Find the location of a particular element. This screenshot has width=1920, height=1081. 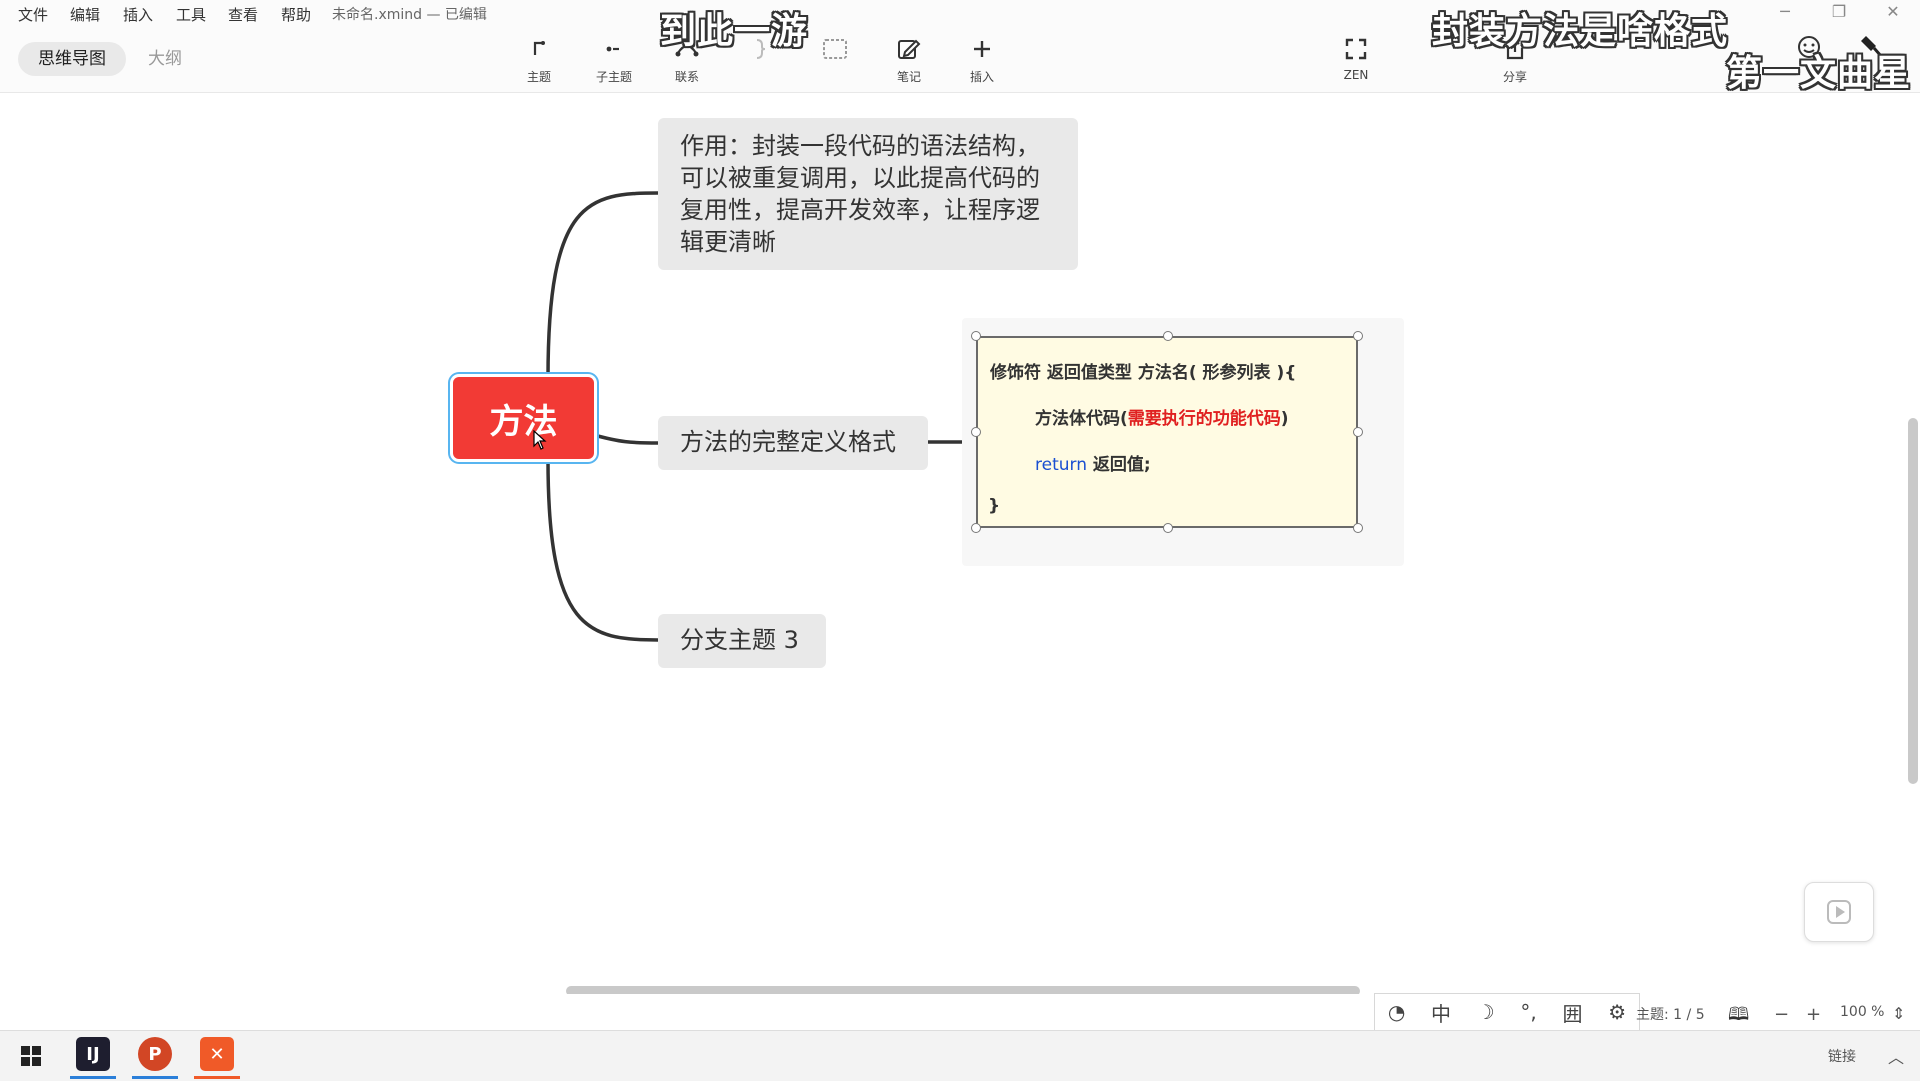

branch-topic-3: 分支主题 3 is located at coordinates (742, 641).